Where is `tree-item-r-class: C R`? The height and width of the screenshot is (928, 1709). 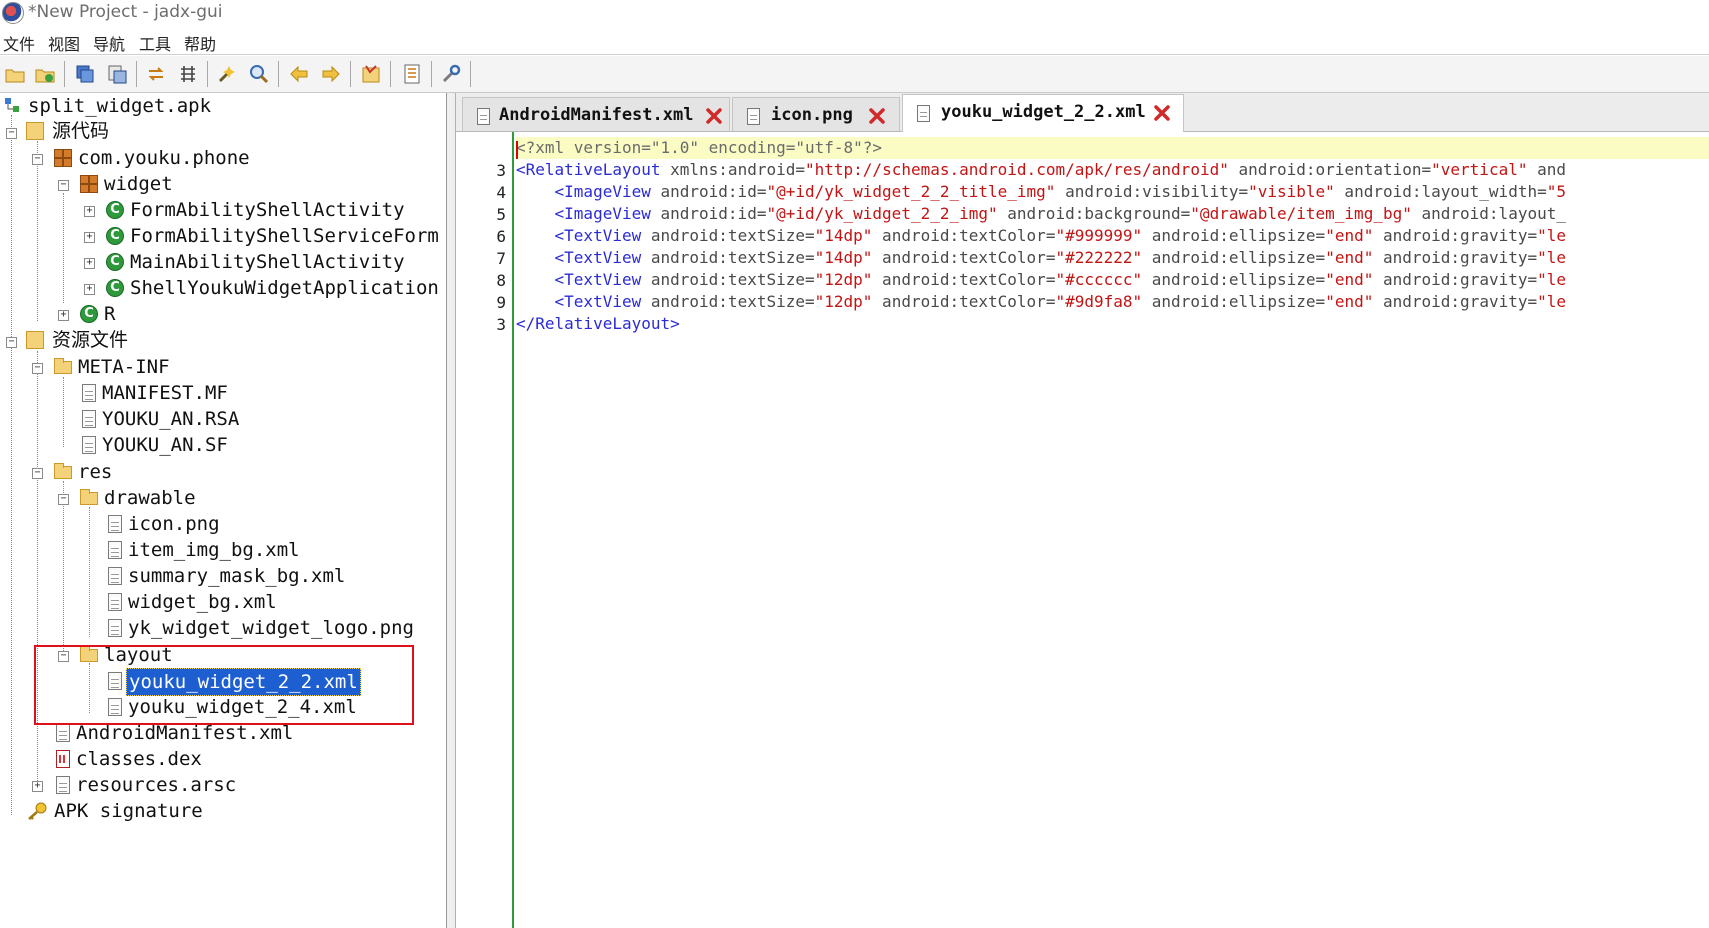
tree-item-r-class: C R is located at coordinates (98, 314).